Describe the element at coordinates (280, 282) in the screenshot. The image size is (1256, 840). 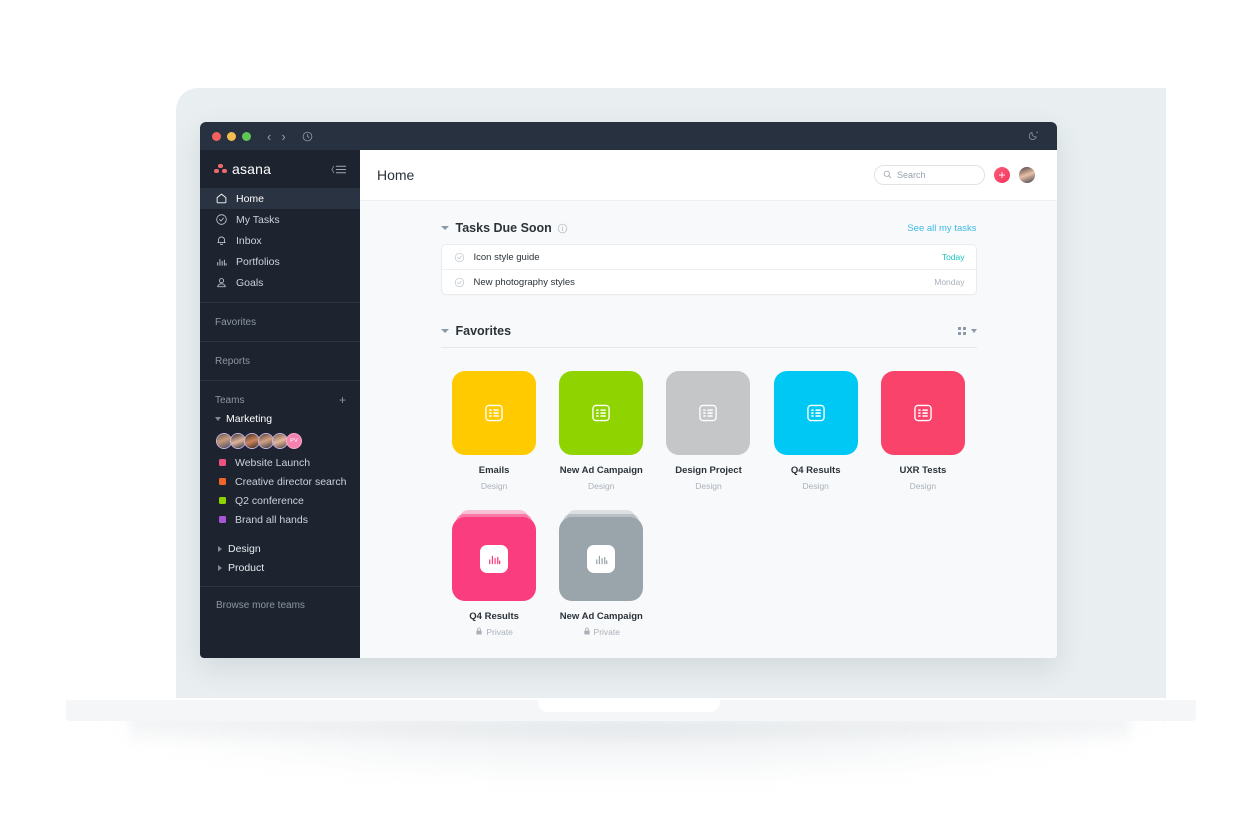
I see `sidebar-item-goals: Goals` at that location.